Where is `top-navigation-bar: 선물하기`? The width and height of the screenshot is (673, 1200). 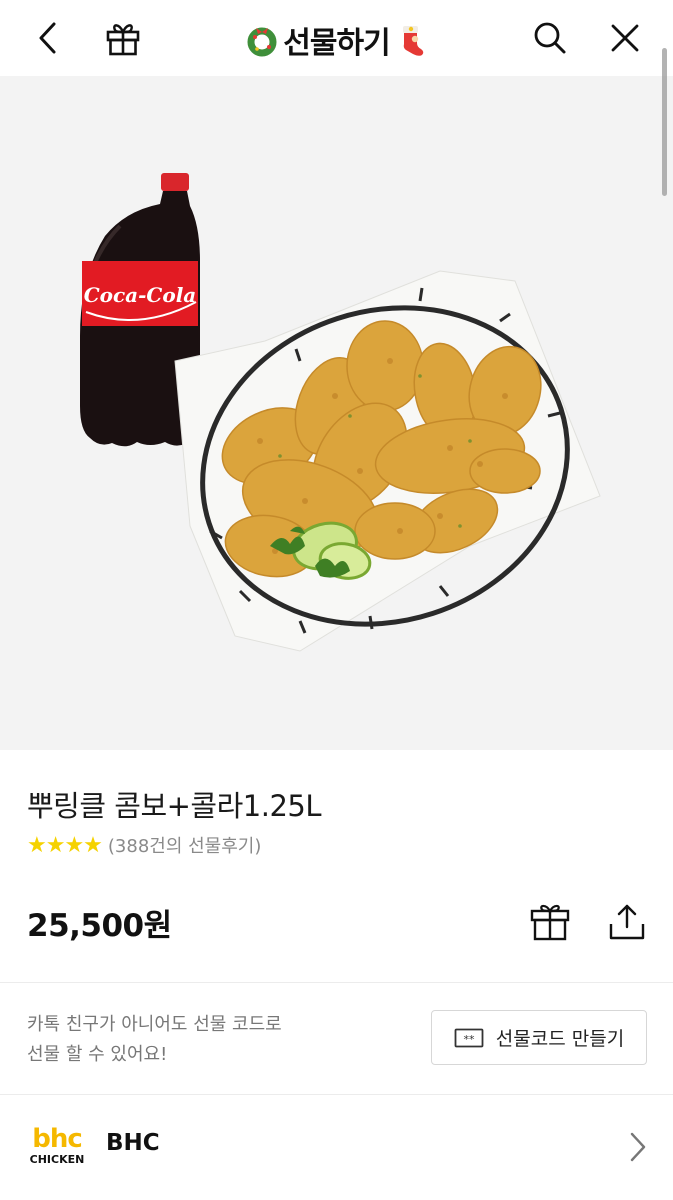
top-navigation-bar: 선물하기 is located at coordinates (336, 38).